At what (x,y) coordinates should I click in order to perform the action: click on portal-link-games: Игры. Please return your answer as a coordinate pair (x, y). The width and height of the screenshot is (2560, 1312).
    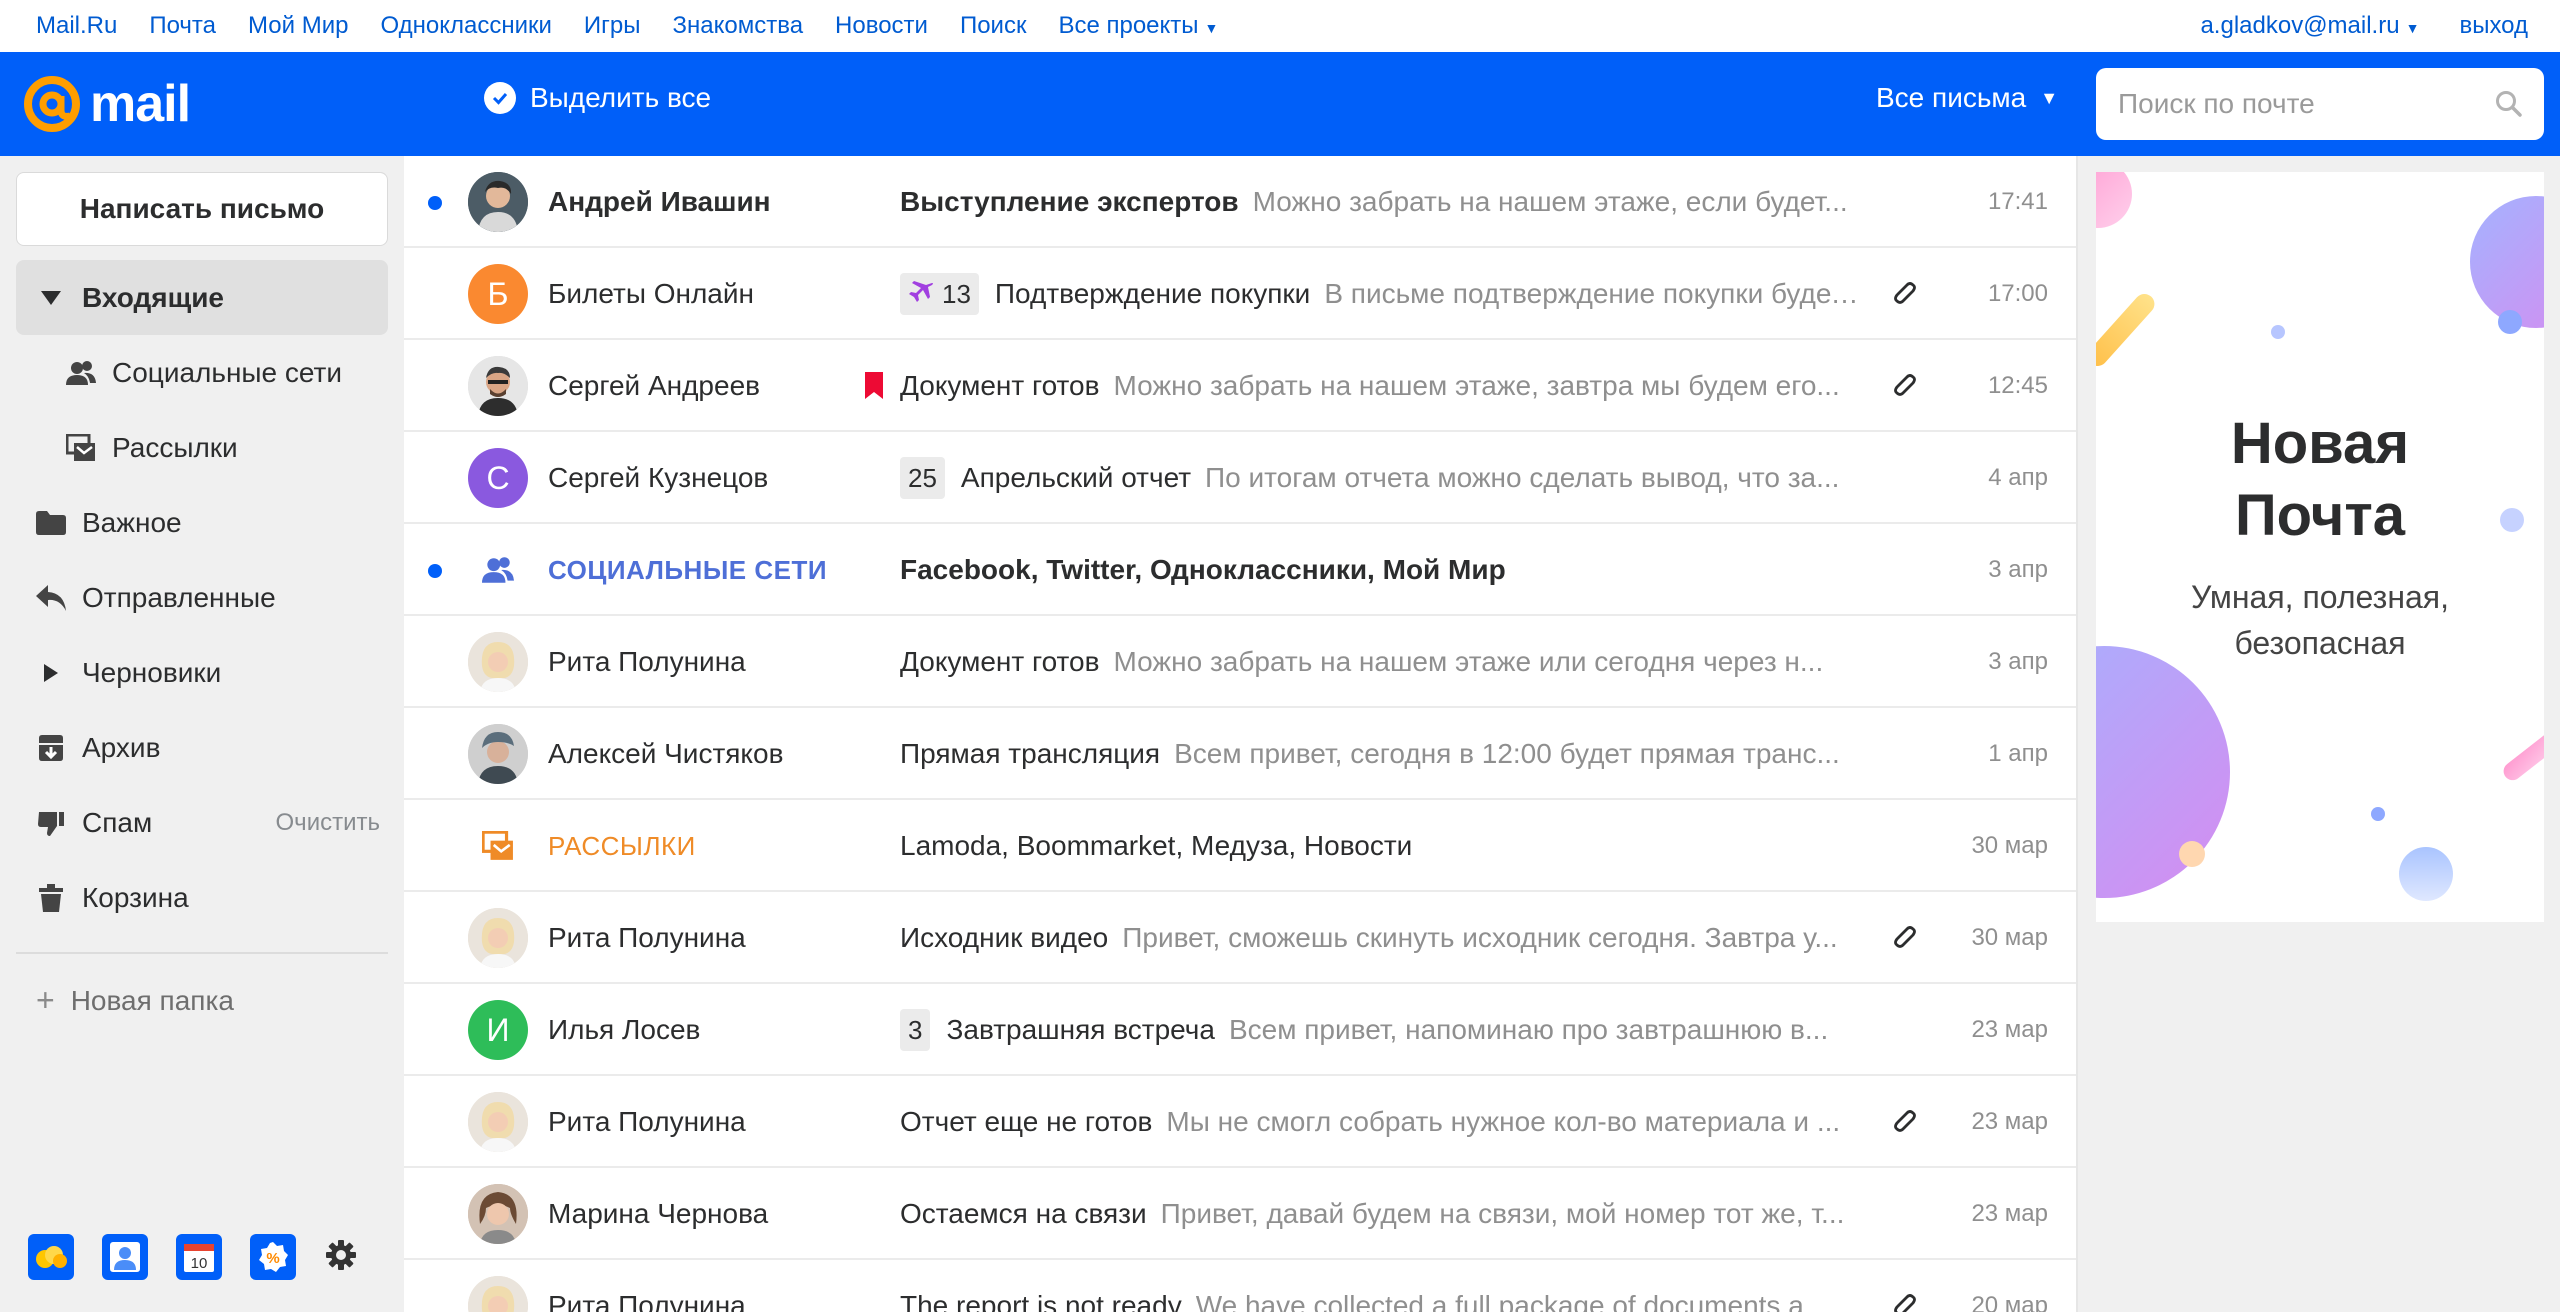
    Looking at the image, I should click on (612, 26).